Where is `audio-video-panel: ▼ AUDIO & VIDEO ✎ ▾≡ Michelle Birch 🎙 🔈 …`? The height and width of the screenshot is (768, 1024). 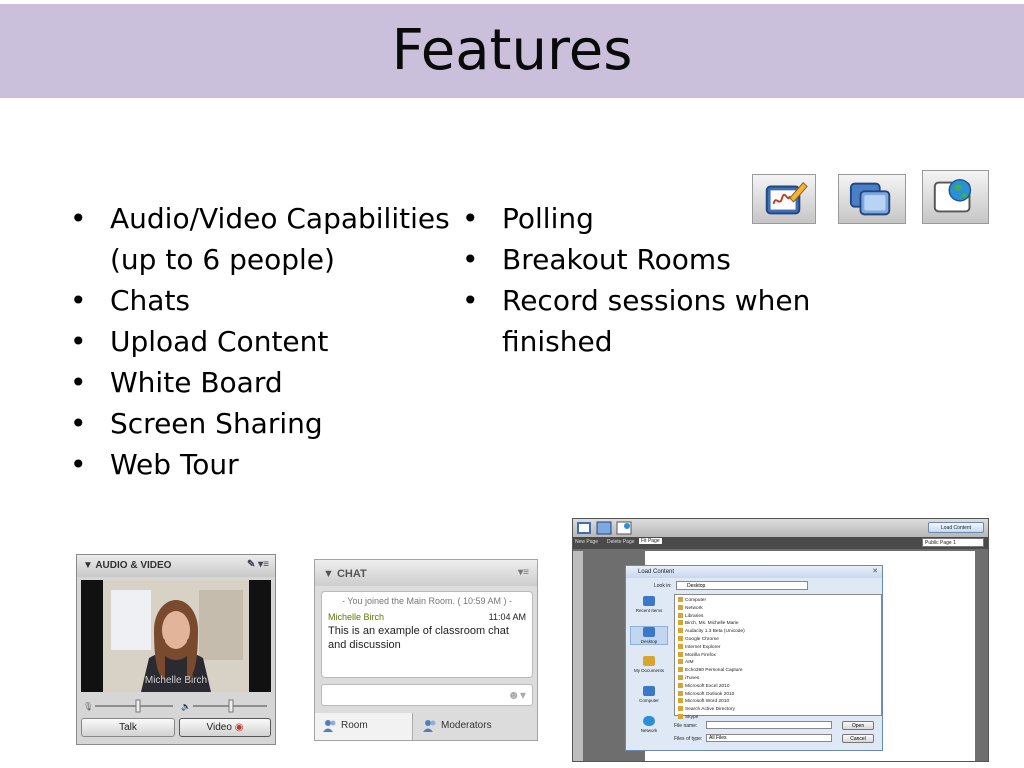
audio-video-panel: ▼ AUDIO & VIDEO ✎ ▾≡ Michelle Birch 🎙 🔈 … is located at coordinates (176, 649).